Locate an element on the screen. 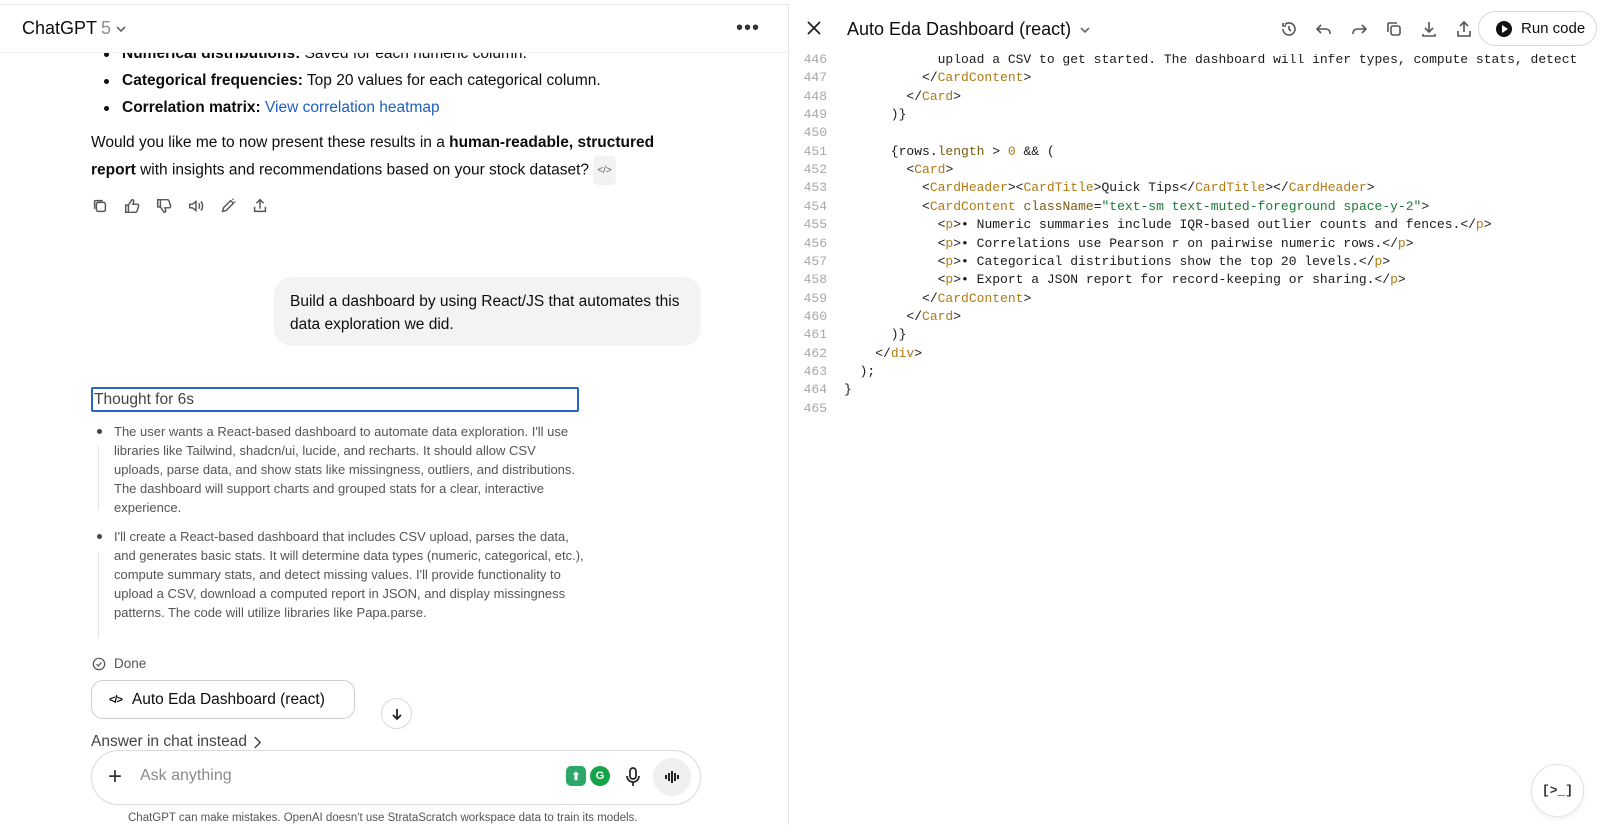 The height and width of the screenshot is (825, 1600). code-line: 461 )} is located at coordinates (848, 334).